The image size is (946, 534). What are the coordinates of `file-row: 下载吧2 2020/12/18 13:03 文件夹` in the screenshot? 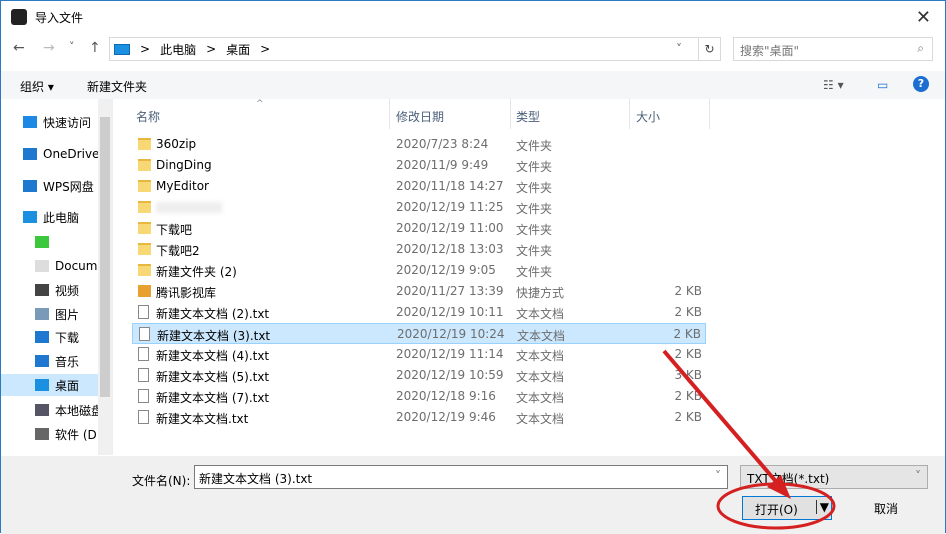 It's located at (419, 249).